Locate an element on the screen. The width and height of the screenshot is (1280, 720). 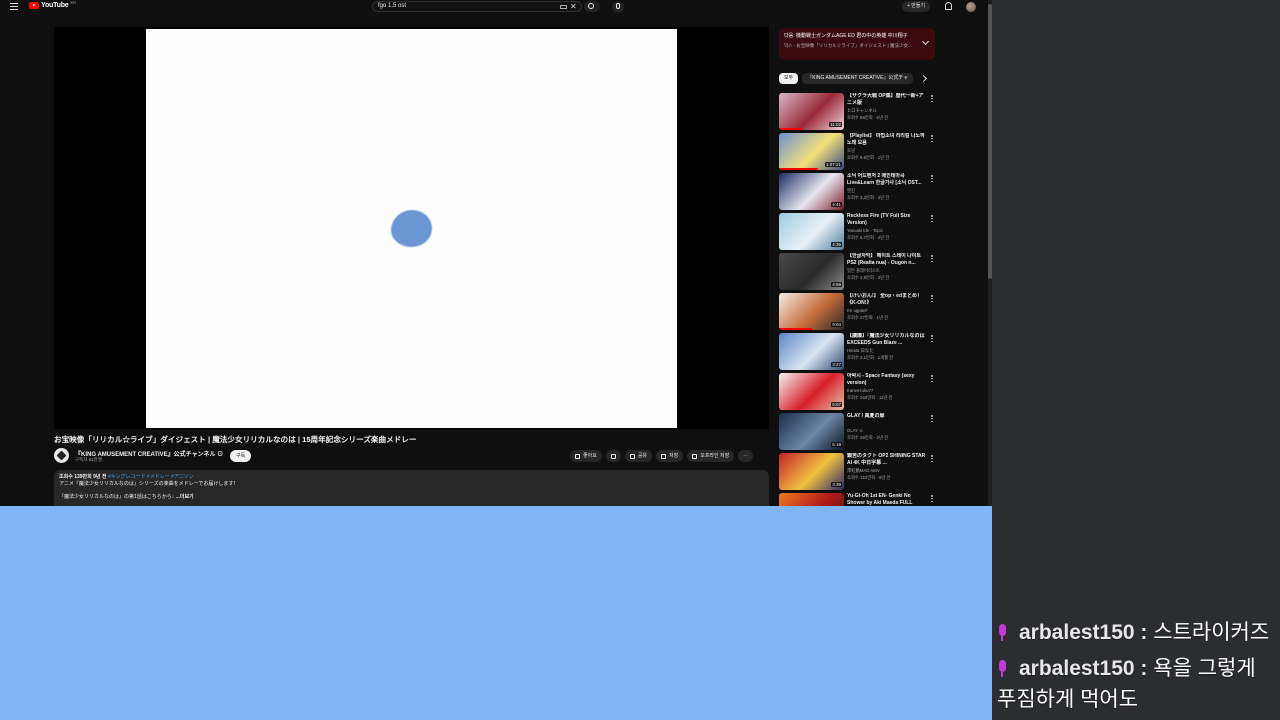
recommendation-channel: Kaneezuku77 is located at coordinates (887, 390).